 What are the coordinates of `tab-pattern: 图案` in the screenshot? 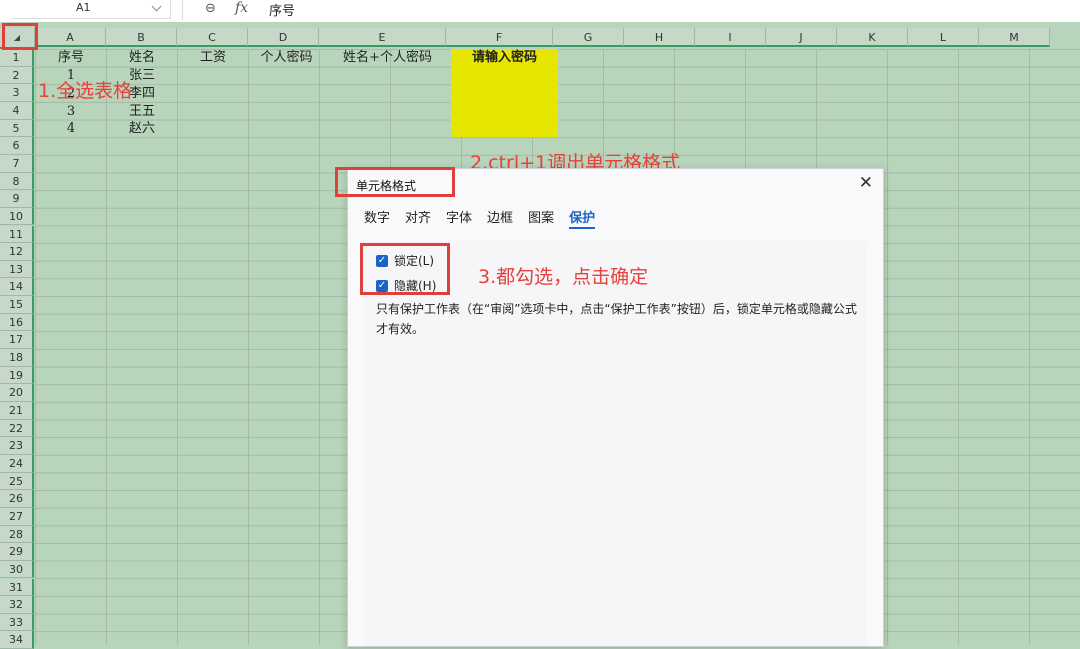 It's located at (541, 218).